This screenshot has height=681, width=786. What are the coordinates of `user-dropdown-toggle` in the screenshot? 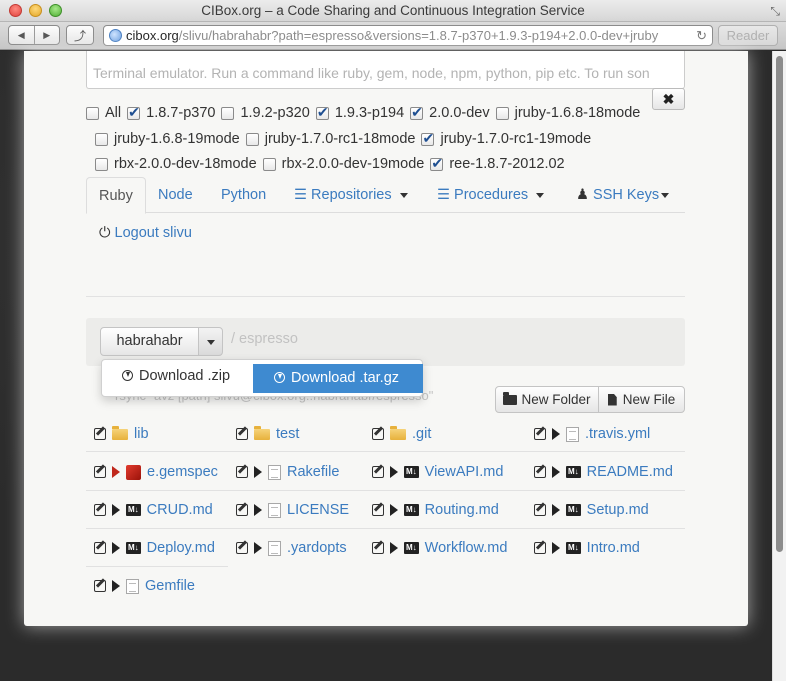 It's located at (210, 341).